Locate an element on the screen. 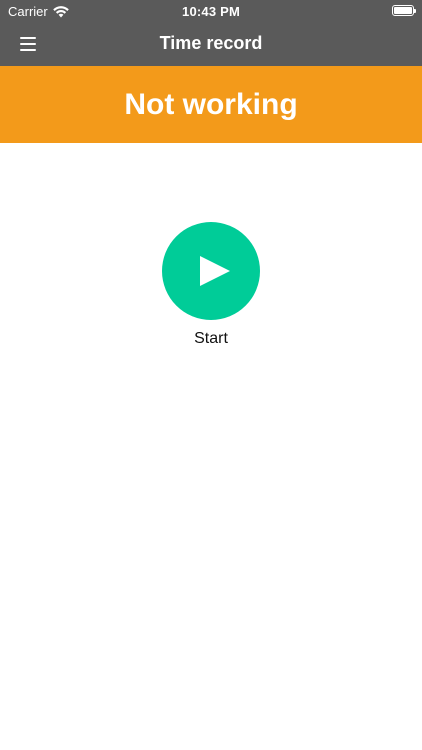 This screenshot has height=750, width=422. navigation-bar: Time record is located at coordinates (211, 44).